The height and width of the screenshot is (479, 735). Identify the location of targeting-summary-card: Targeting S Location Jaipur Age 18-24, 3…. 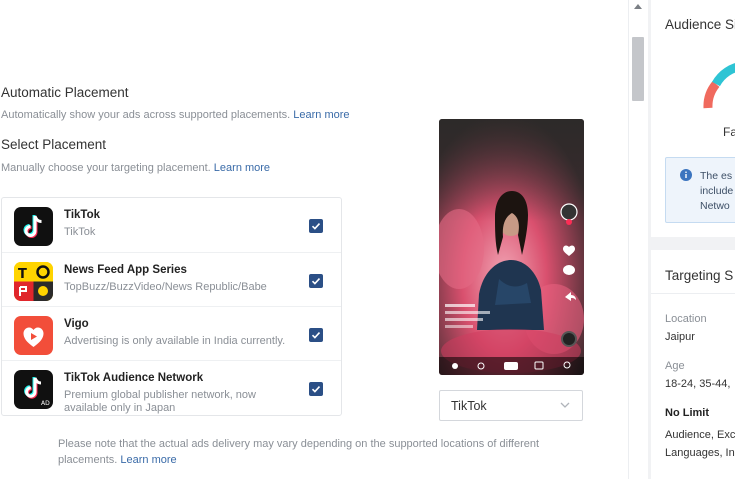
(693, 364).